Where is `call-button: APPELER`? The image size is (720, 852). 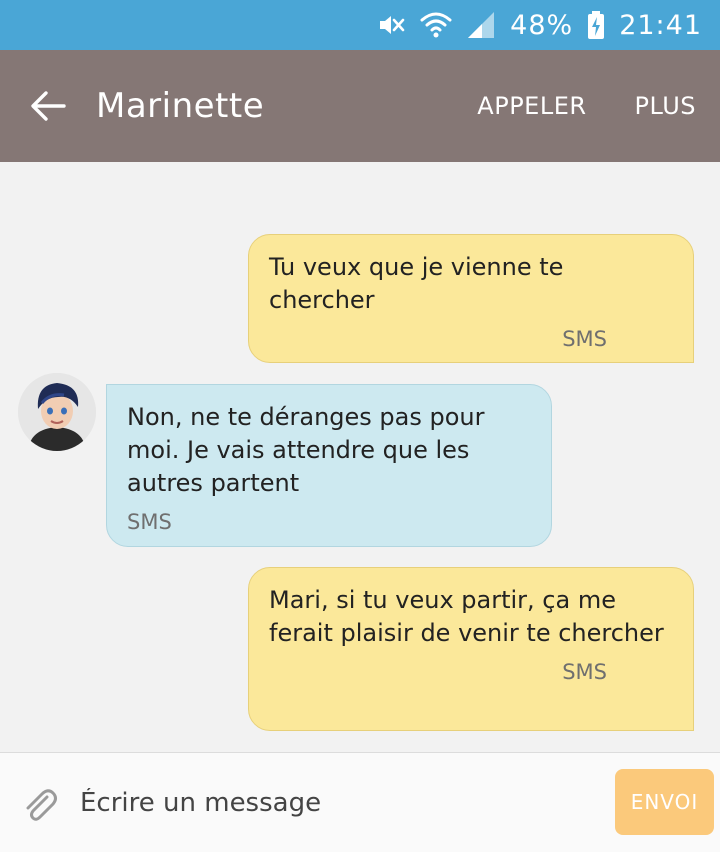 call-button: APPELER is located at coordinates (531, 106).